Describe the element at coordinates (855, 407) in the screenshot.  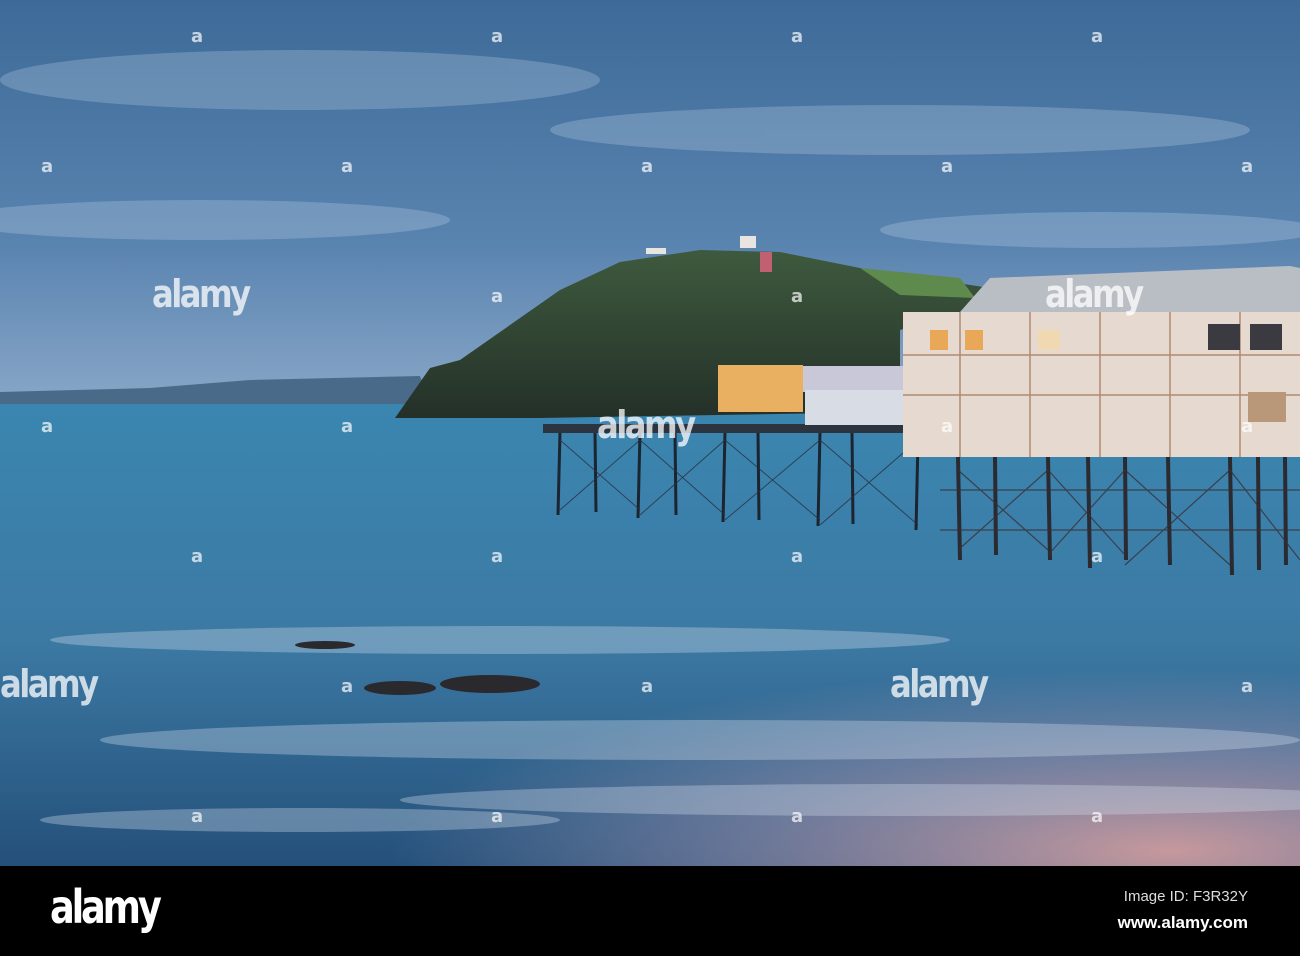
I see `pier-shelter` at that location.